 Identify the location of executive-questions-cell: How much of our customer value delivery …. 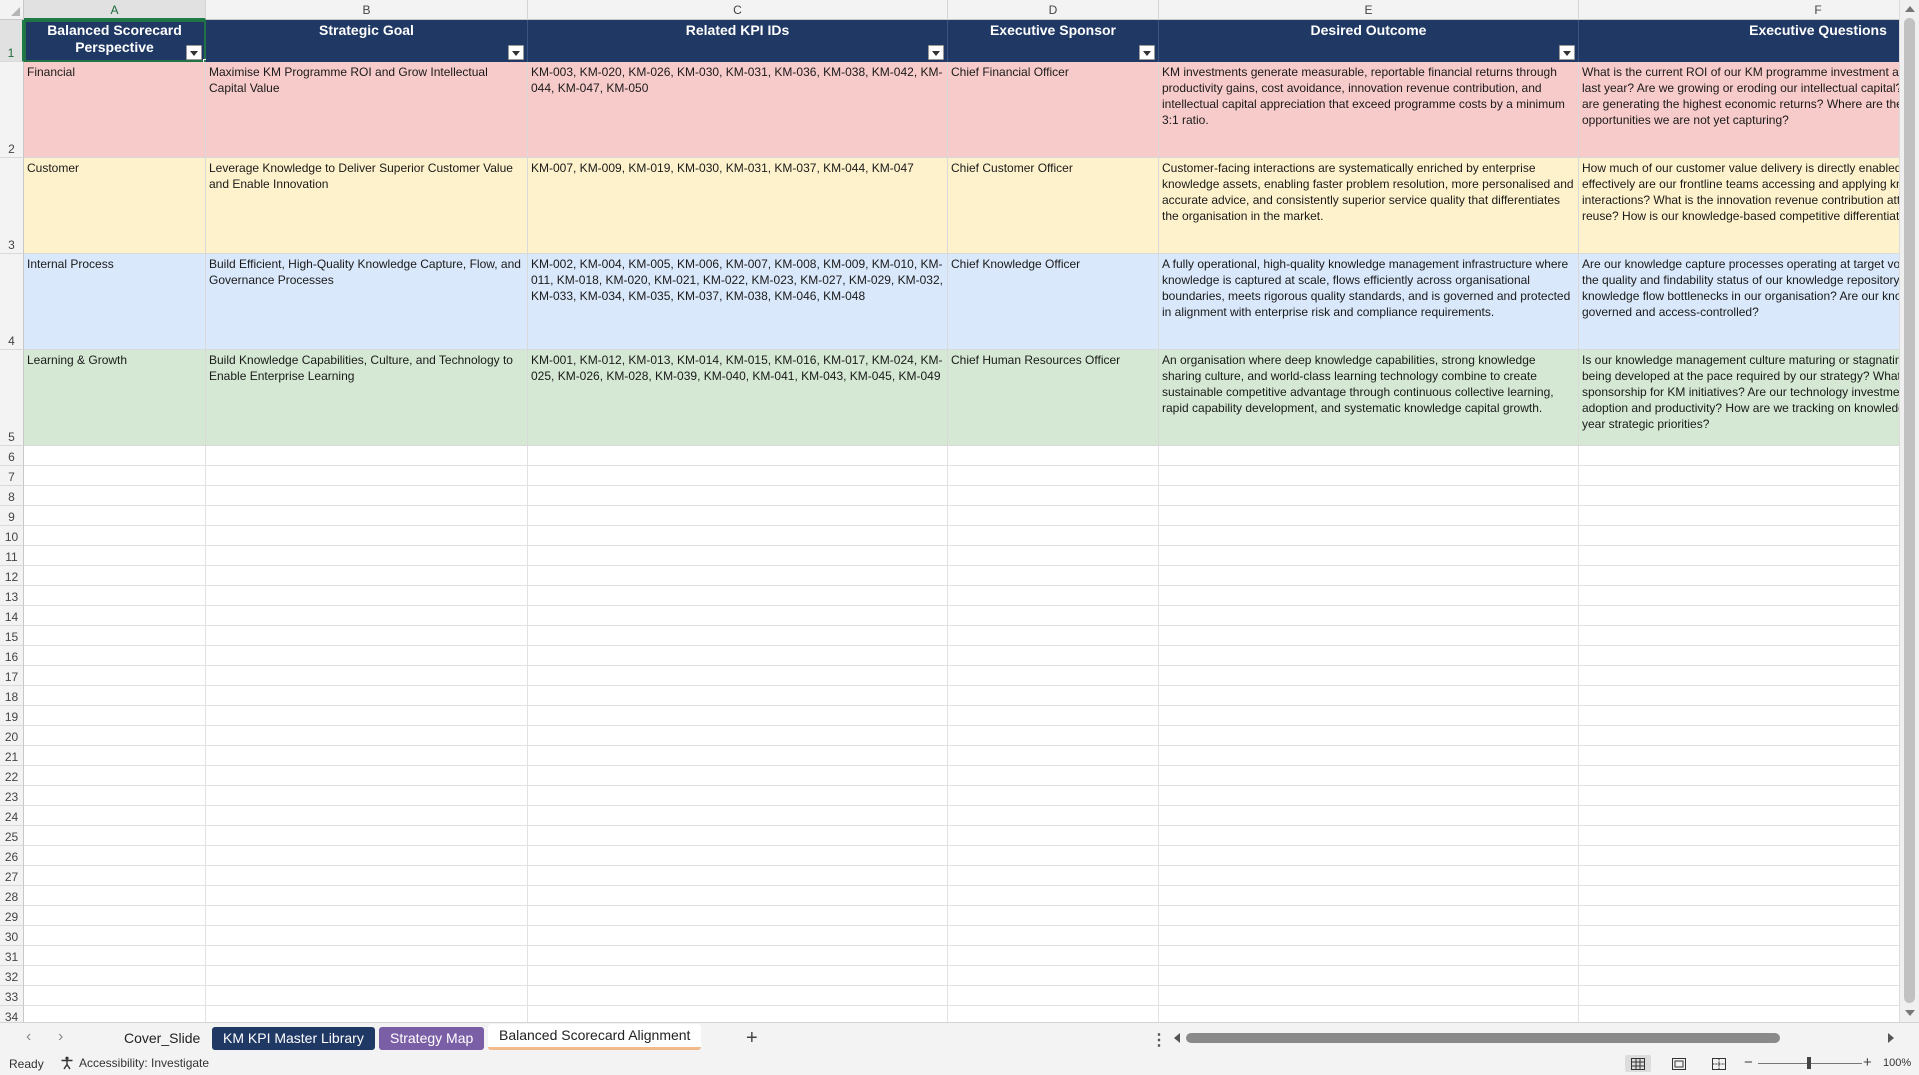
(1739, 206).